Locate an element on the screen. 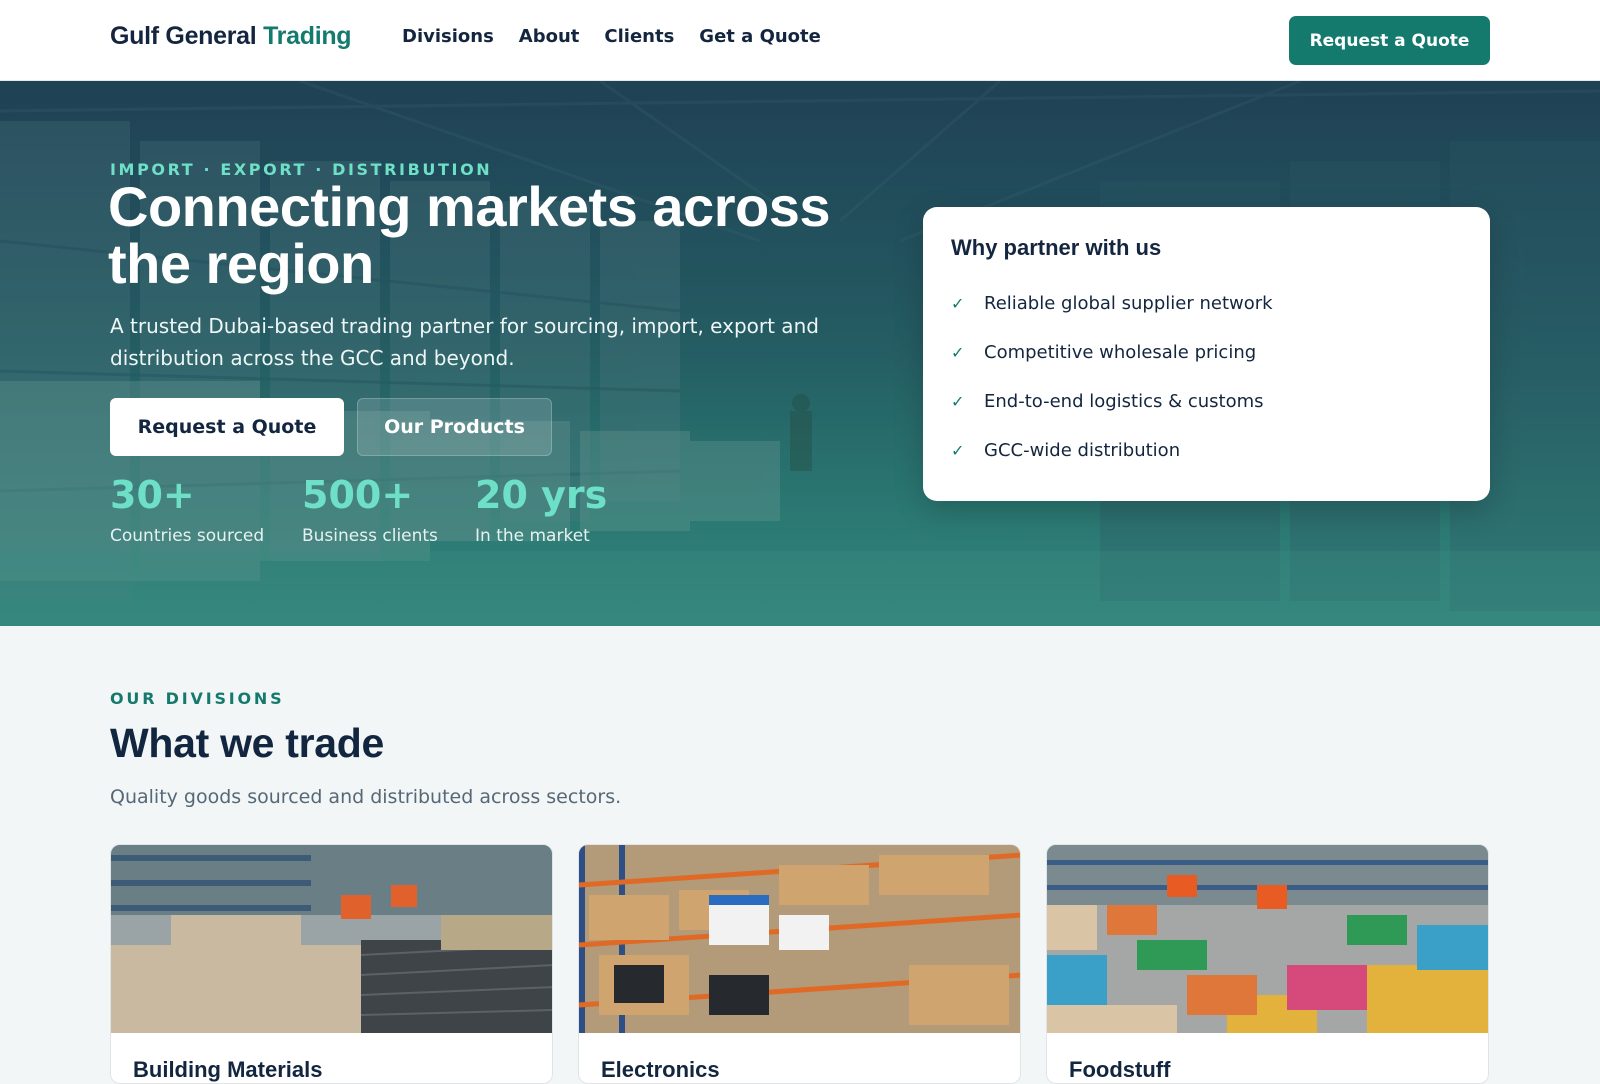 Image resolution: width=1600 pixels, height=1084 pixels. nav-link-about: About is located at coordinates (549, 36).